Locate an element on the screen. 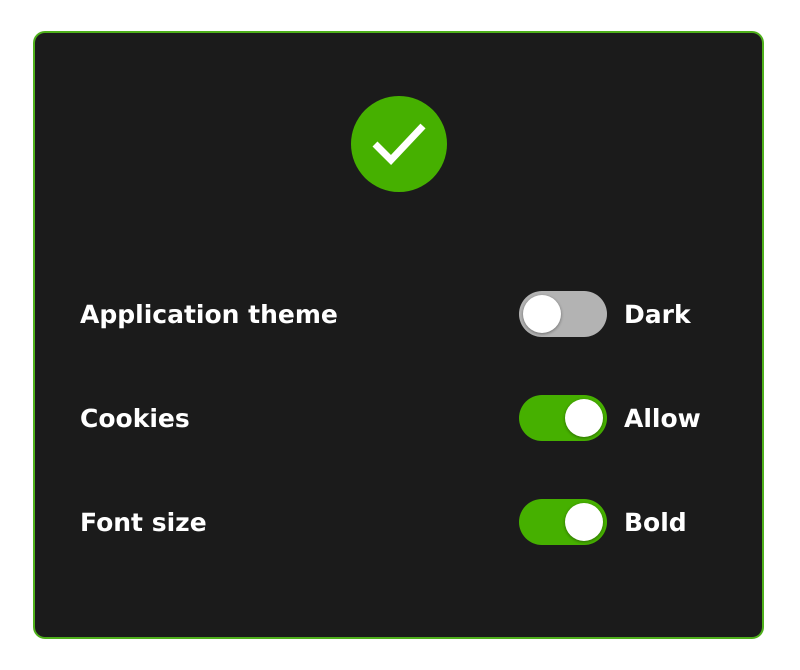 This screenshot has width=800, height=670. setting-label: Font size is located at coordinates (144, 522).